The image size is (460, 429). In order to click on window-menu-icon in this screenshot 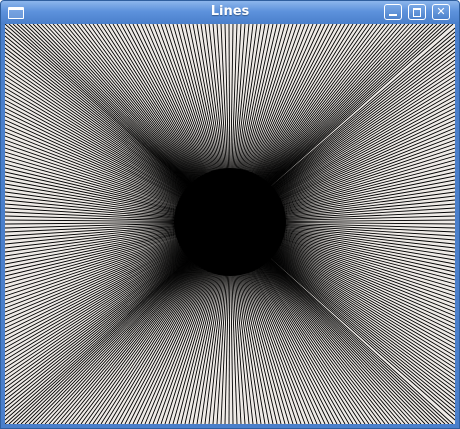, I will do `click(16, 13)`.